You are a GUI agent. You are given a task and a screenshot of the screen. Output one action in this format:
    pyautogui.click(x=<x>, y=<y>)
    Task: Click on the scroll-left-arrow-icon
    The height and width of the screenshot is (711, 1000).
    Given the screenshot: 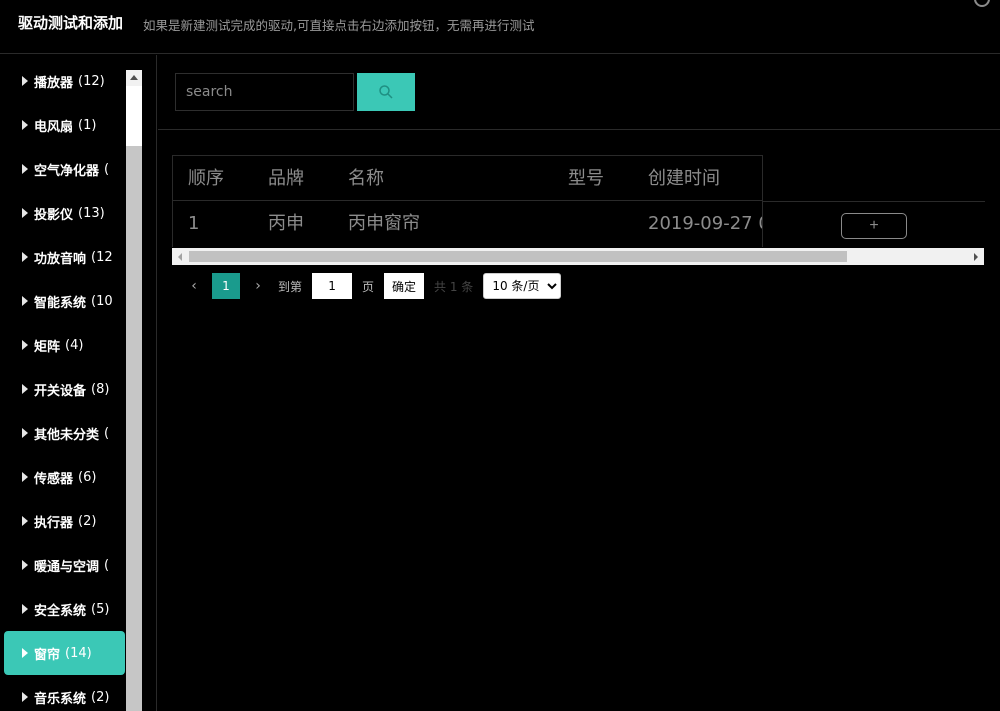 What is the action you would take?
    pyautogui.click(x=180, y=256)
    